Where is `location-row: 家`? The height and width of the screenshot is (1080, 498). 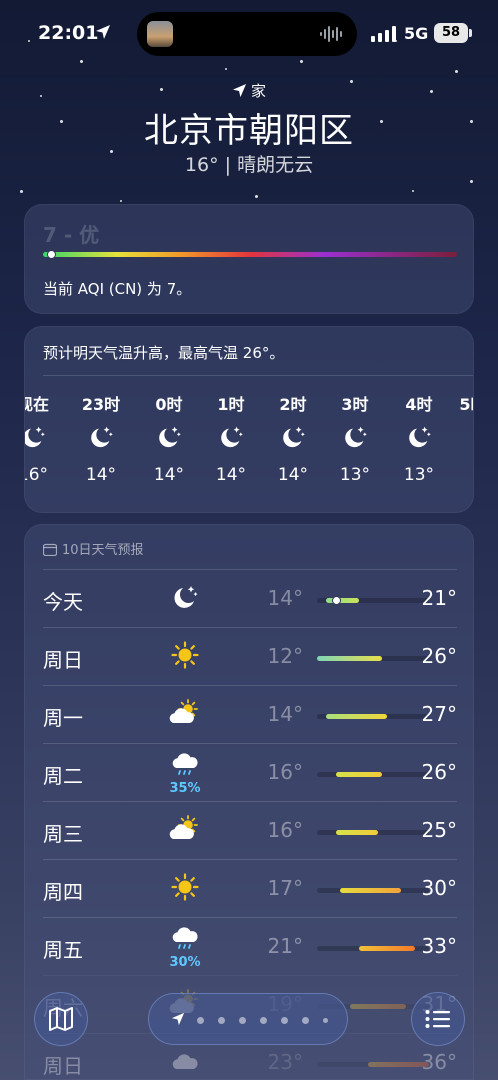
location-row: 家 is located at coordinates (249, 90).